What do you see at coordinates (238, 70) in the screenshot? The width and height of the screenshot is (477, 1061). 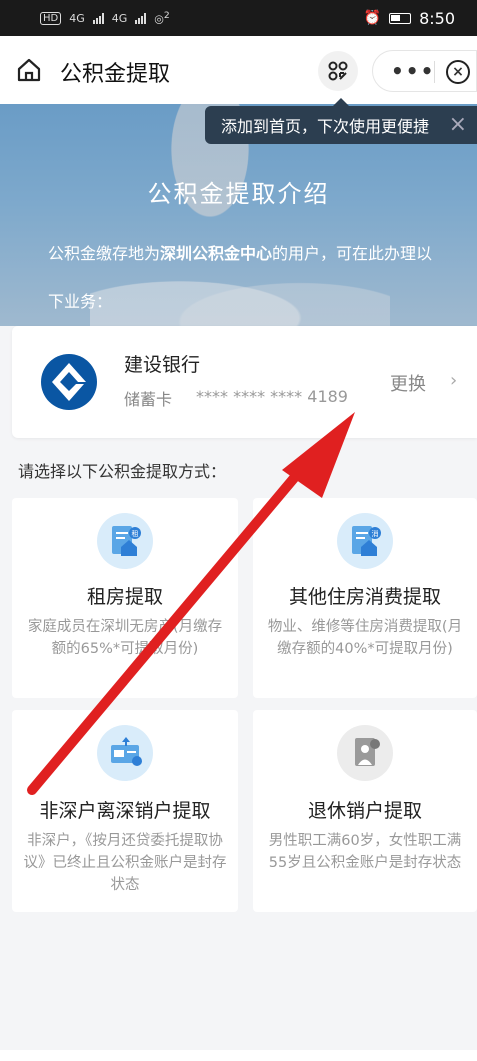 I see `nav-bar: 公积金提取 ••• ×` at bounding box center [238, 70].